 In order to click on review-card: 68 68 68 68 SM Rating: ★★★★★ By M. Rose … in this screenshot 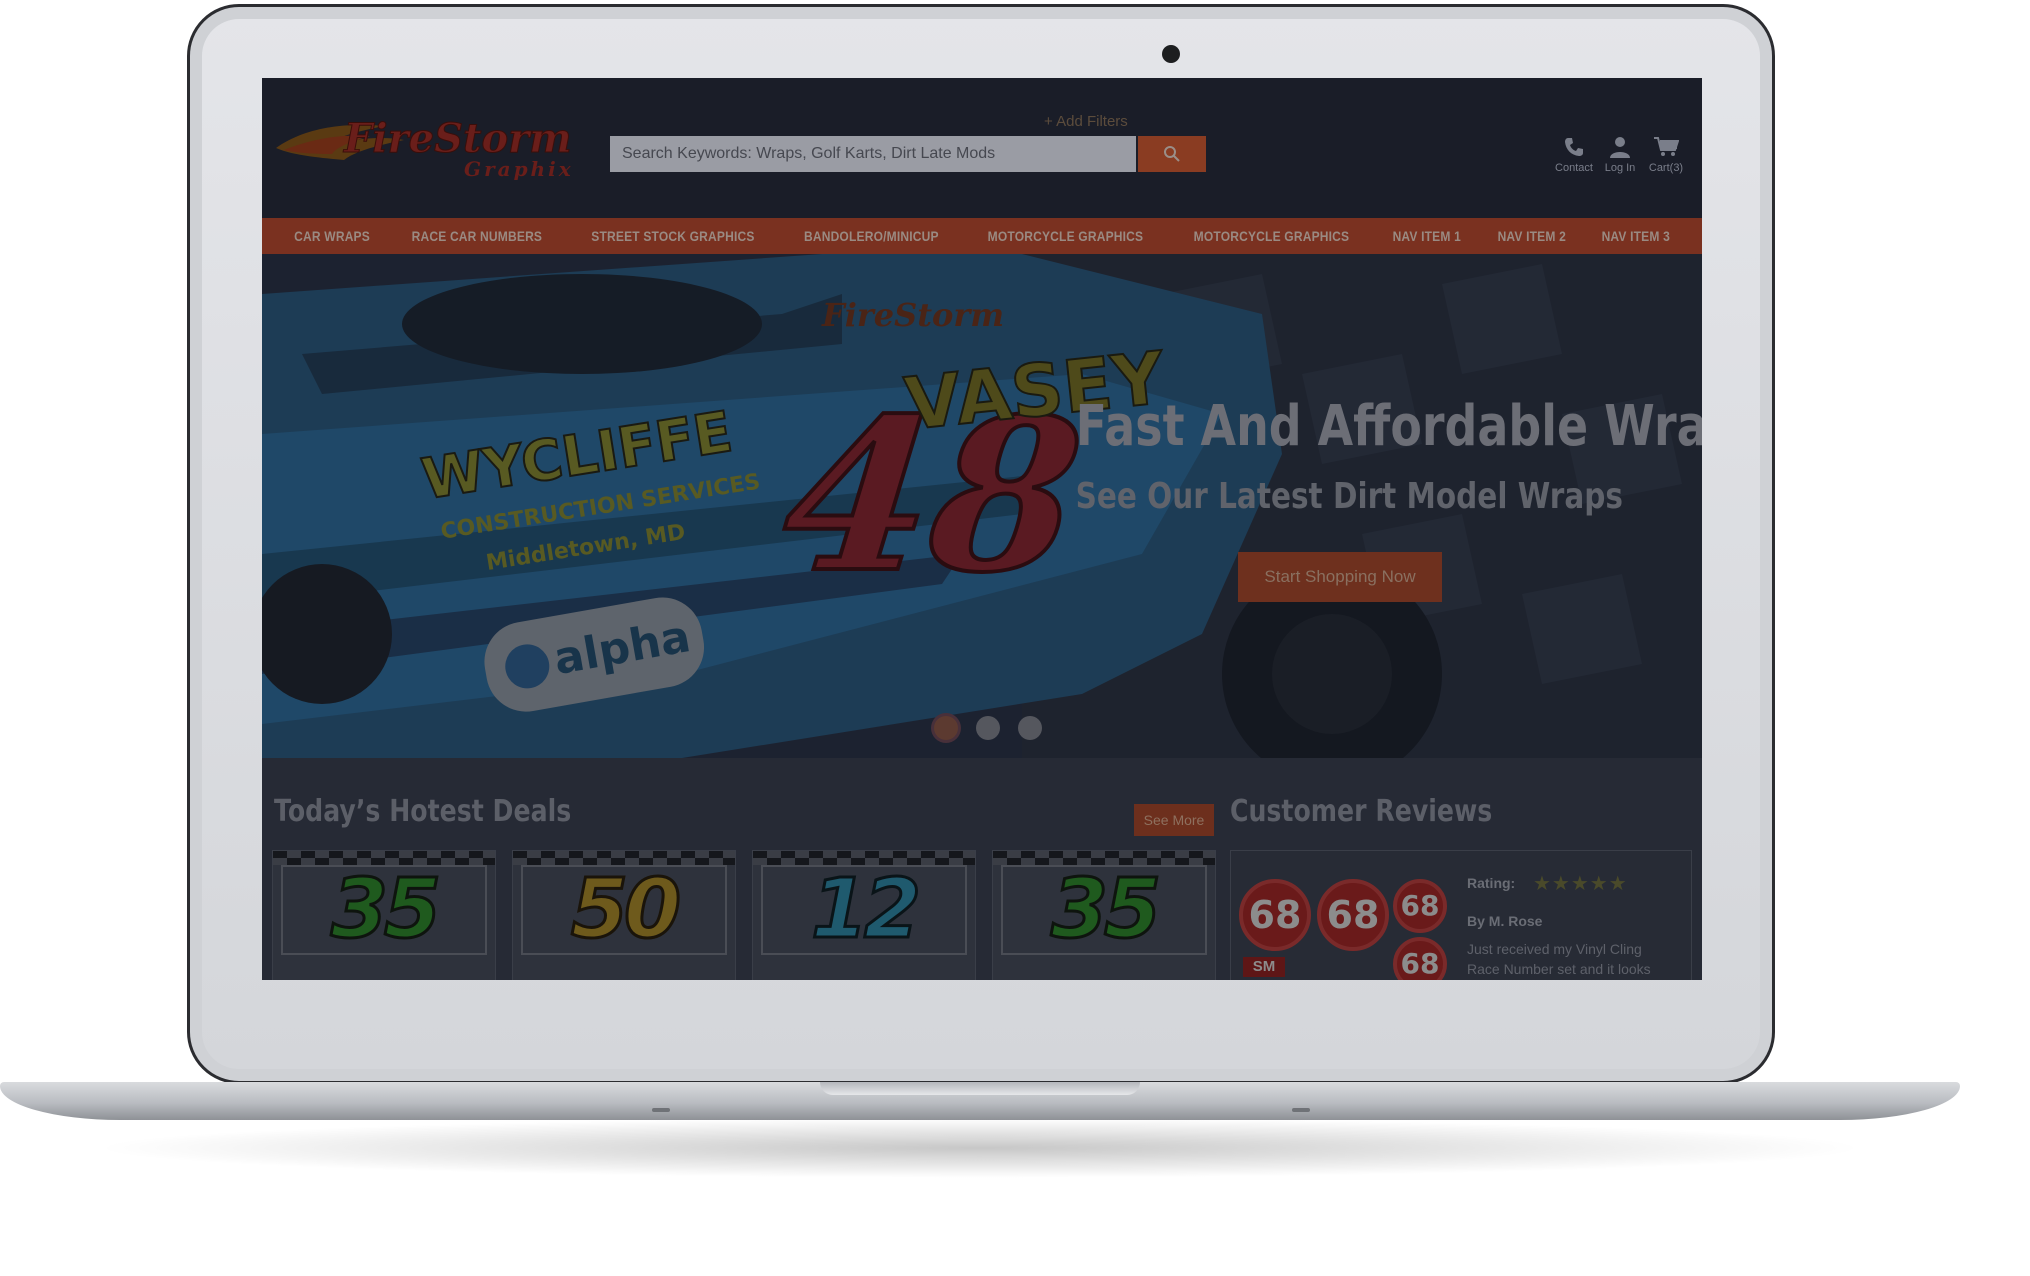, I will do `click(1461, 915)`.